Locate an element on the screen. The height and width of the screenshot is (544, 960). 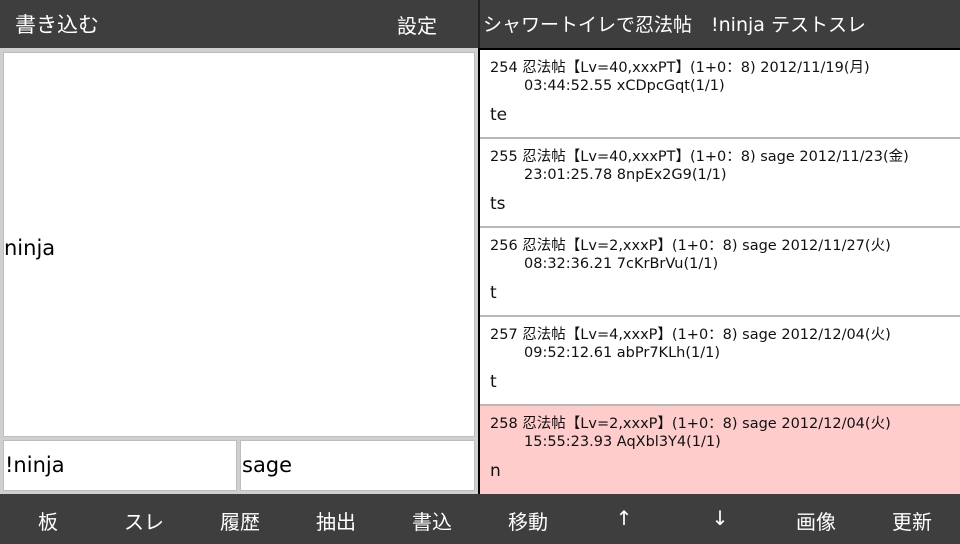
name-field-value: !ninja is located at coordinates (35, 465).